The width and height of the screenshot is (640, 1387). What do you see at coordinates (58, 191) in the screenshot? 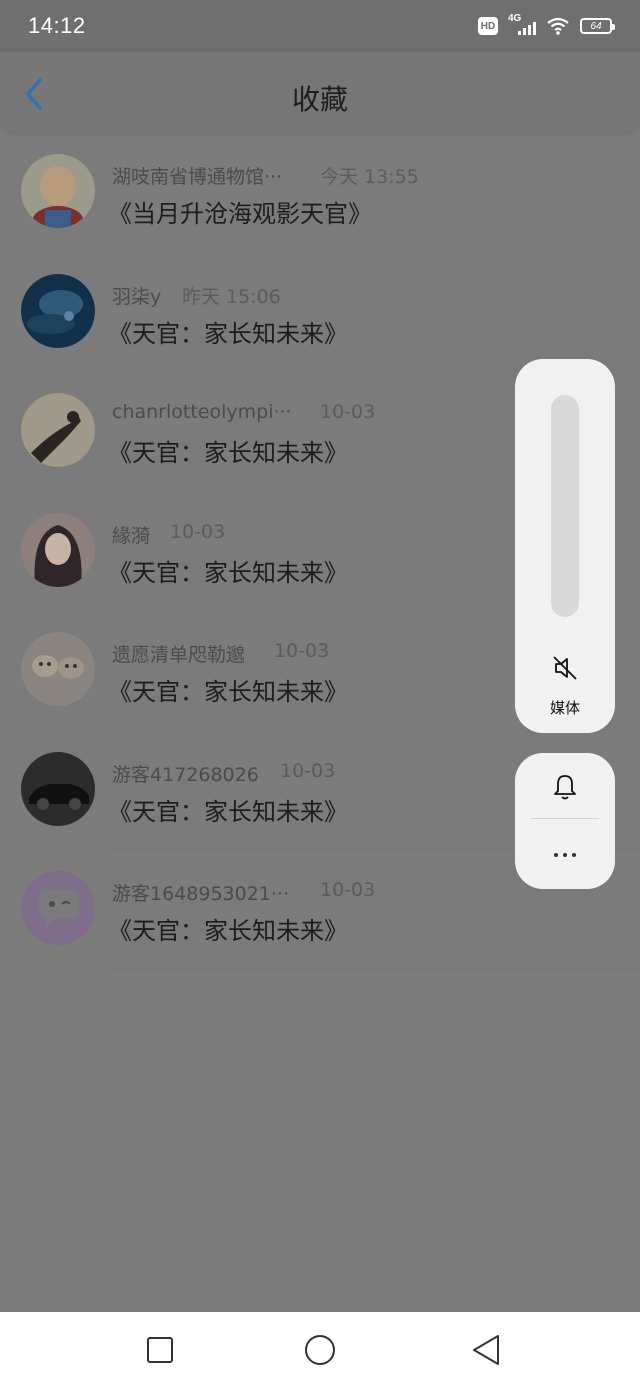
I see `baby-avatar` at bounding box center [58, 191].